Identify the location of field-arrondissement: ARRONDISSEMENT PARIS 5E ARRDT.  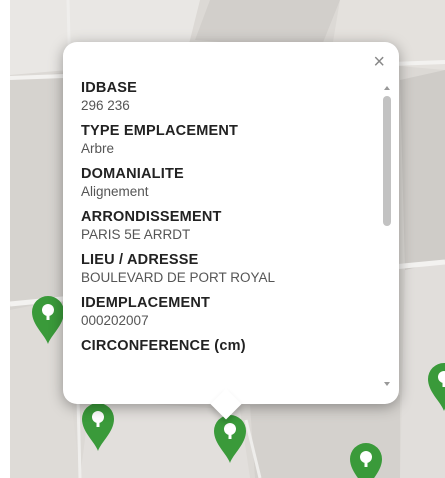
(226, 226).